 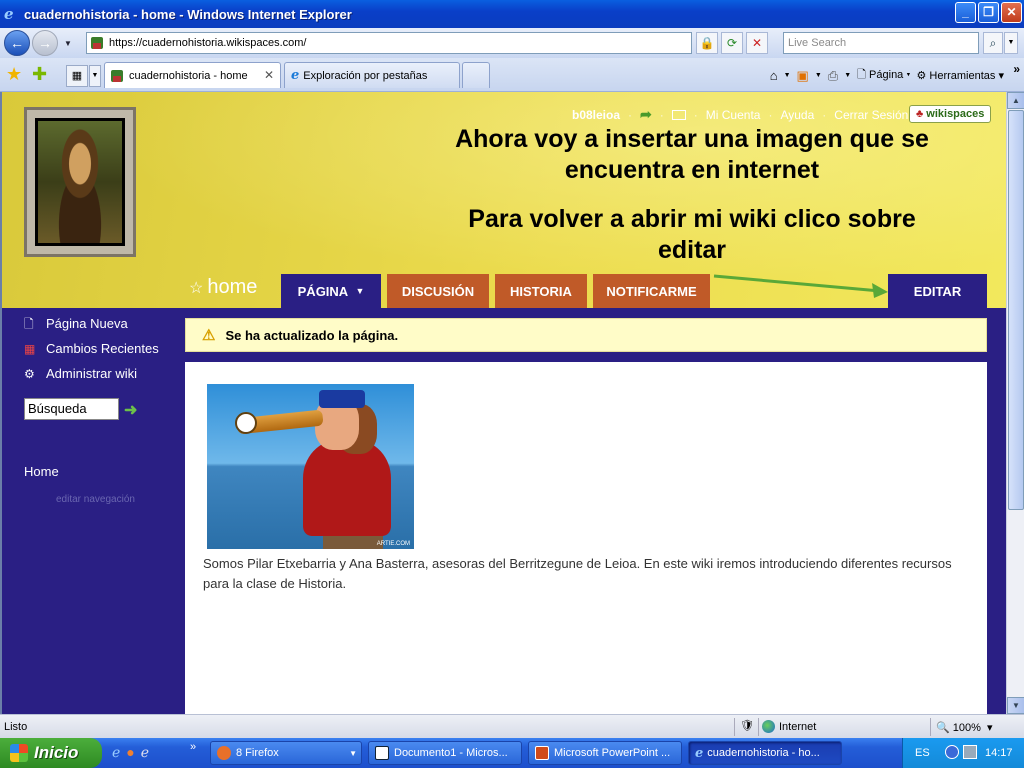 What do you see at coordinates (91, 348) in the screenshot?
I see `sidebar-item-cambios: ▦ Cambios Recientes` at bounding box center [91, 348].